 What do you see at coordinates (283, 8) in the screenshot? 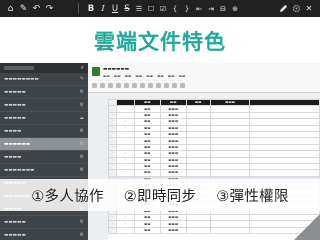
I see `pen-icon` at bounding box center [283, 8].